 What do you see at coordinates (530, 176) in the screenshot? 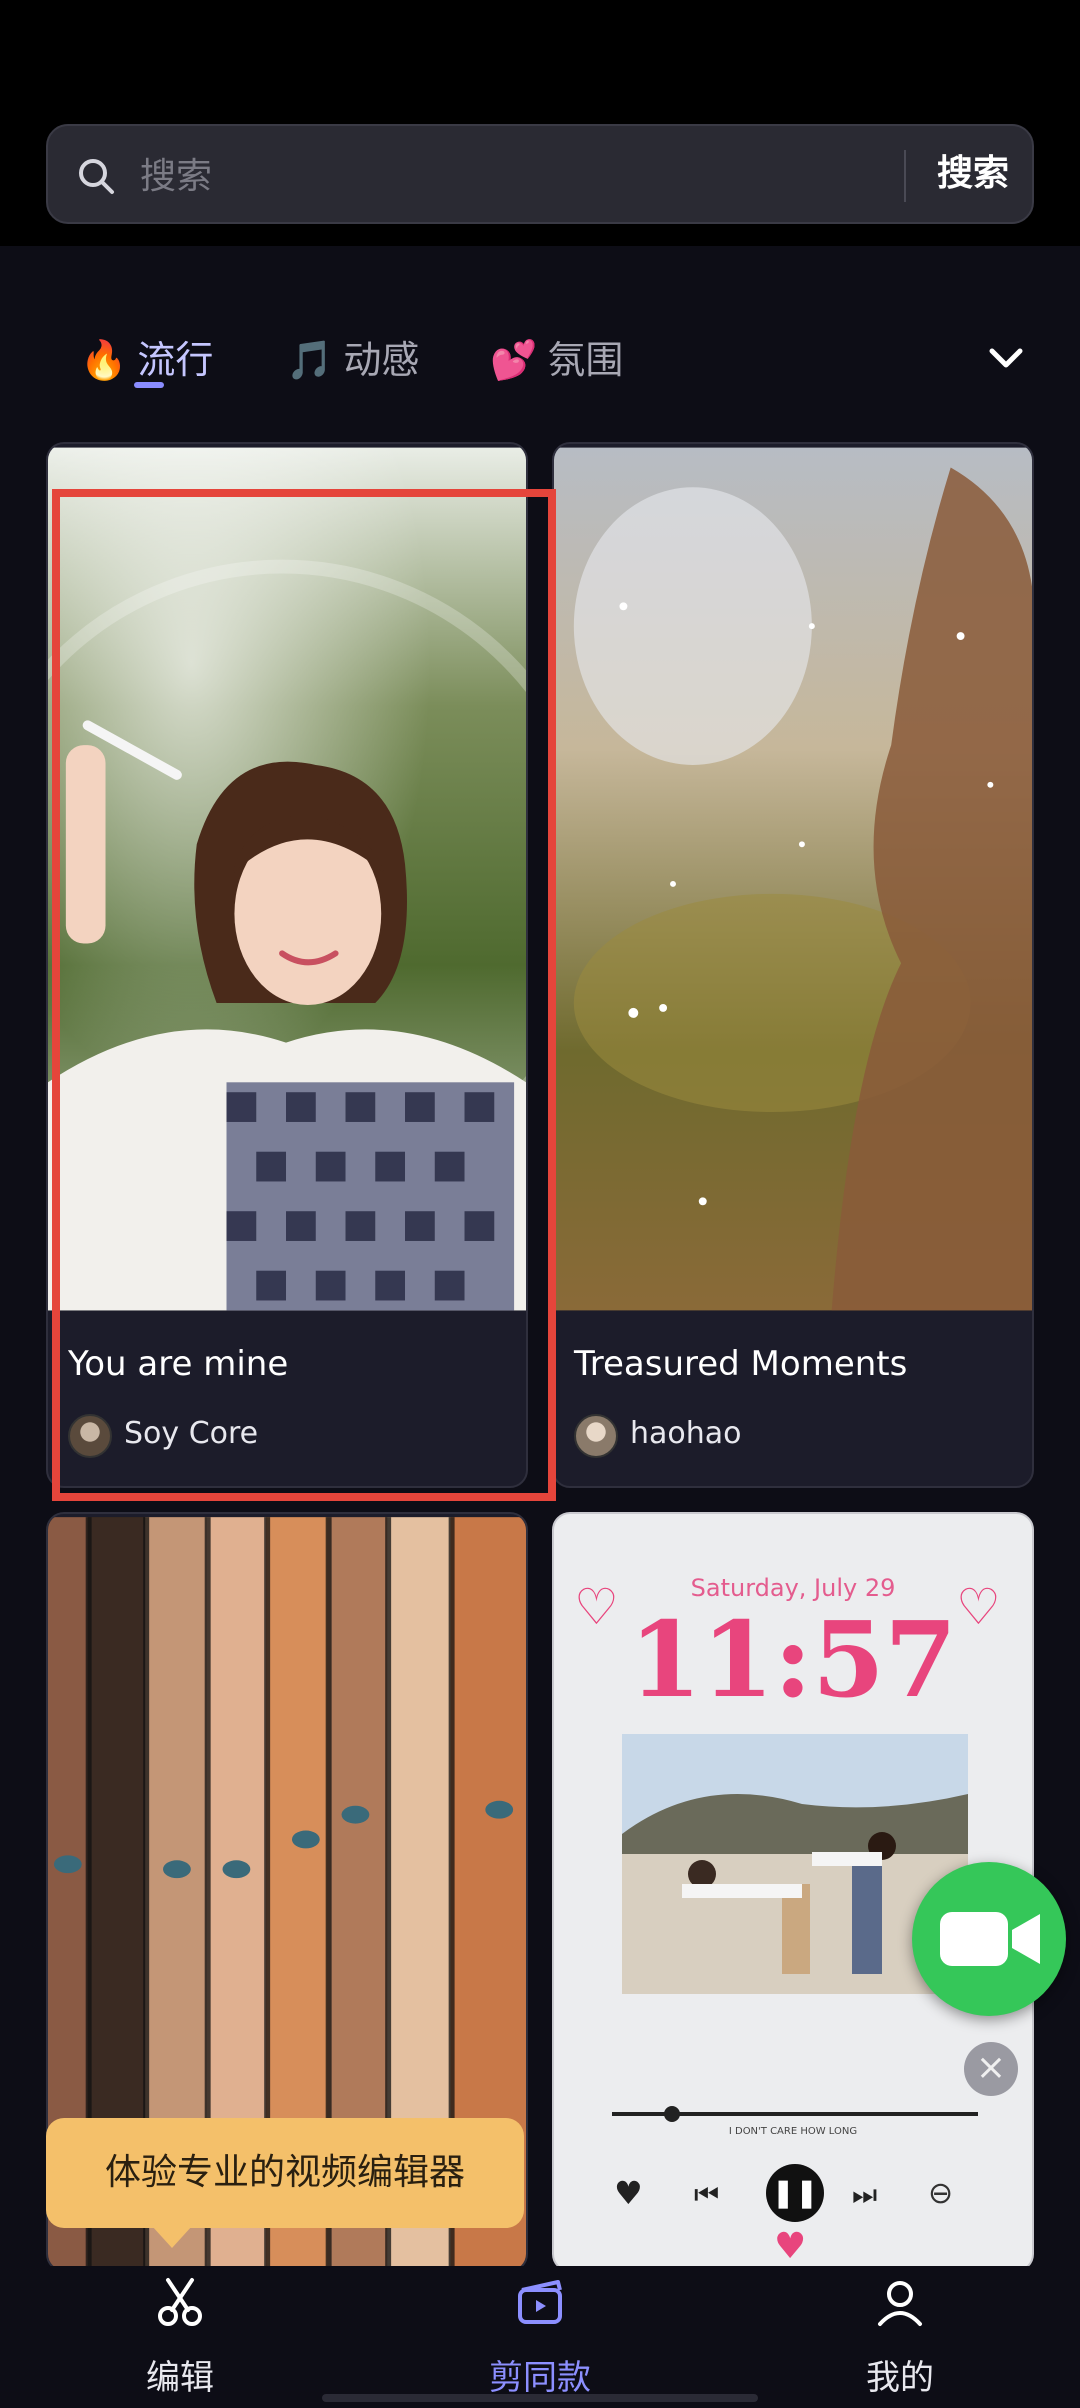
I see `search-input` at bounding box center [530, 176].